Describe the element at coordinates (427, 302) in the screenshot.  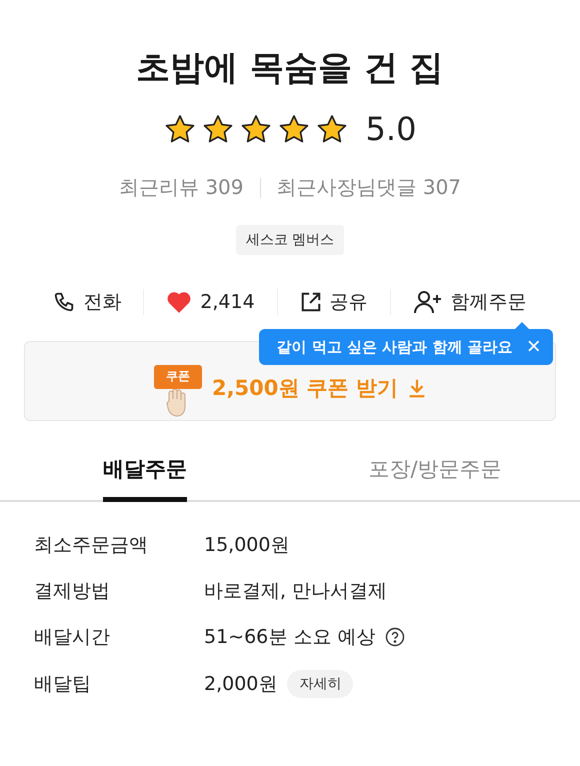
I see `add-person-icon` at that location.